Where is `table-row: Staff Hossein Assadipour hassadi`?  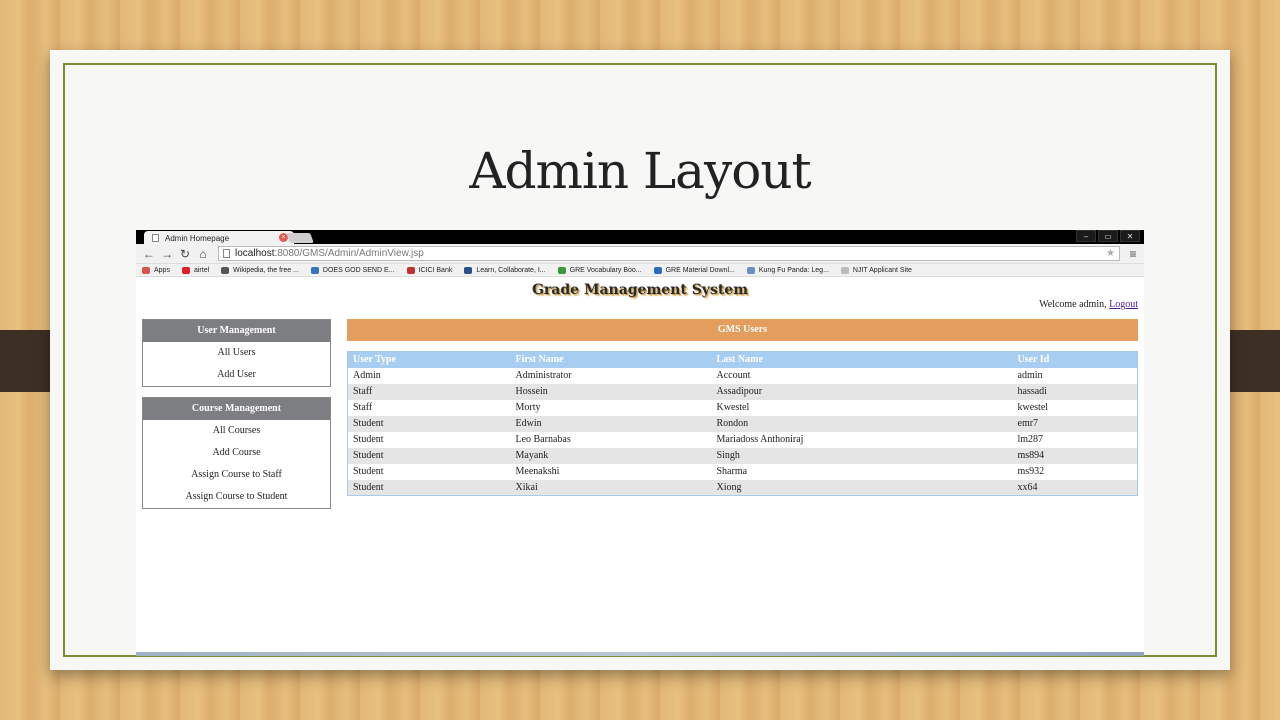
table-row: Staff Hossein Assadipour hassadi is located at coordinates (742, 391).